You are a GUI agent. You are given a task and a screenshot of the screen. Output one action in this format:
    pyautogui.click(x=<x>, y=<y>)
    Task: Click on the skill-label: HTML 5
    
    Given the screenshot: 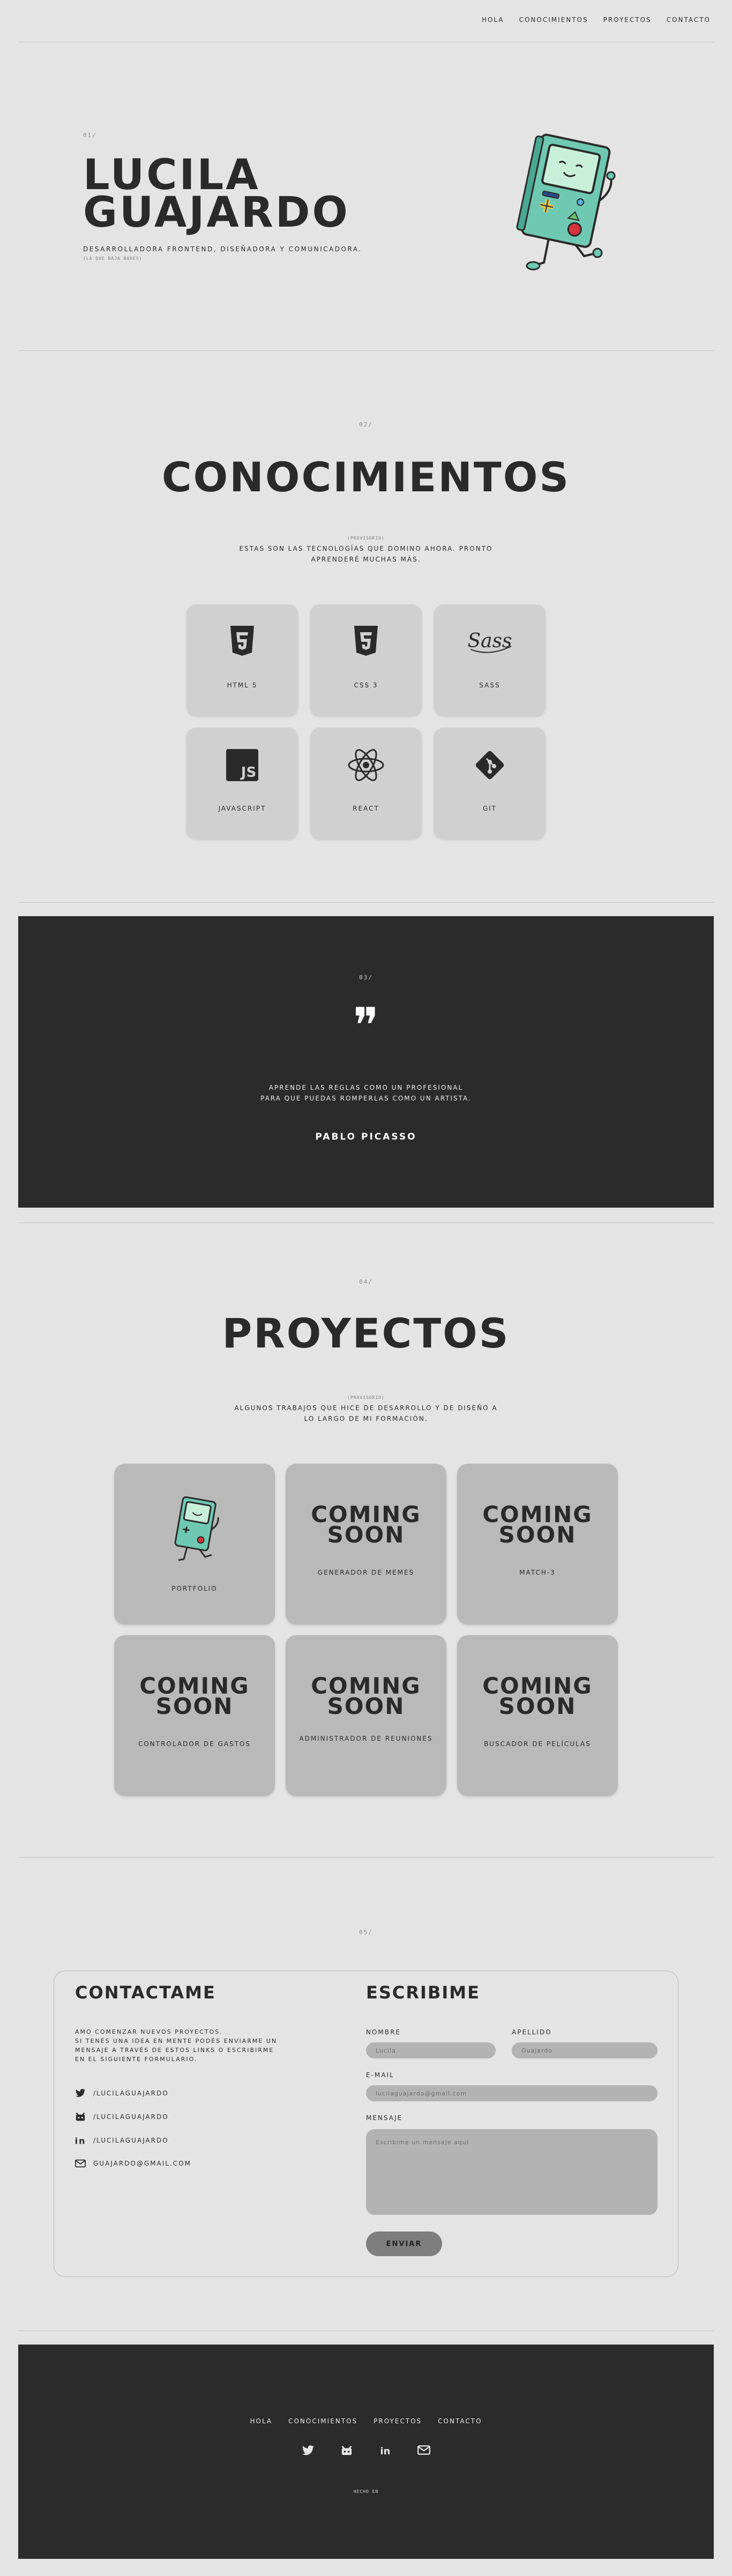 What is the action you would take?
    pyautogui.click(x=242, y=685)
    